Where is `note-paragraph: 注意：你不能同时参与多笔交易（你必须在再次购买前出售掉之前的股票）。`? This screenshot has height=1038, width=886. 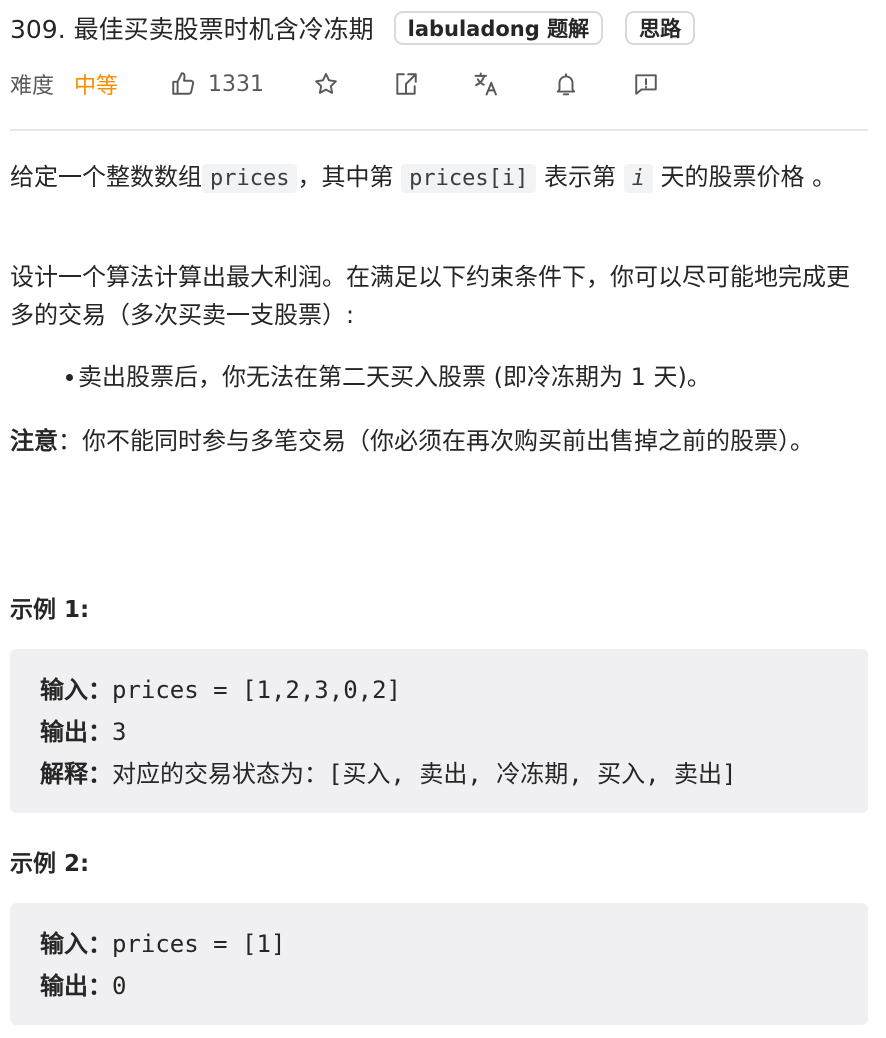 note-paragraph: 注意：你不能同时参与多笔交易（你必须在再次购买前出售掉之前的股票）。 is located at coordinates (439, 441).